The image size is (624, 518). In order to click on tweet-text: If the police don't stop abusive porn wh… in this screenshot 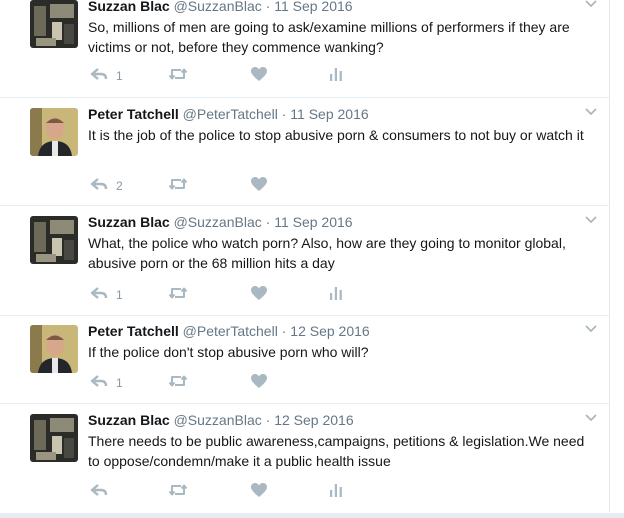, I will do `click(228, 352)`.